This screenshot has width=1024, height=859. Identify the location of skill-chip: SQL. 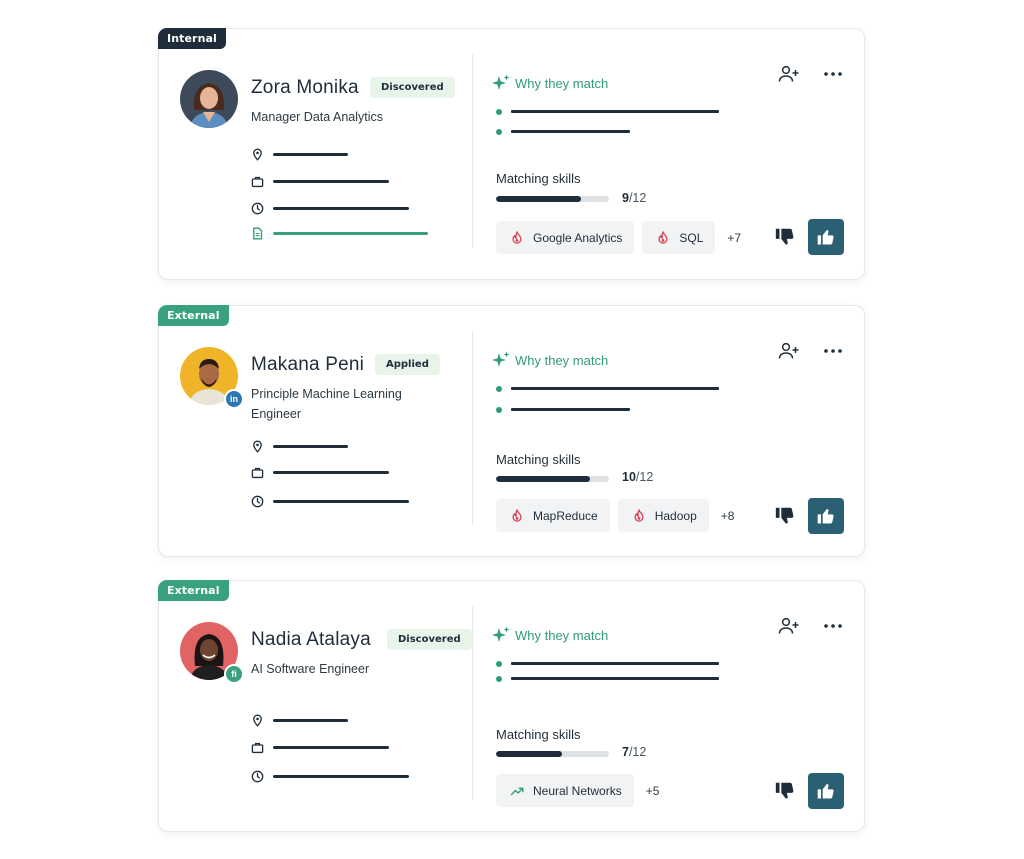
(679, 237).